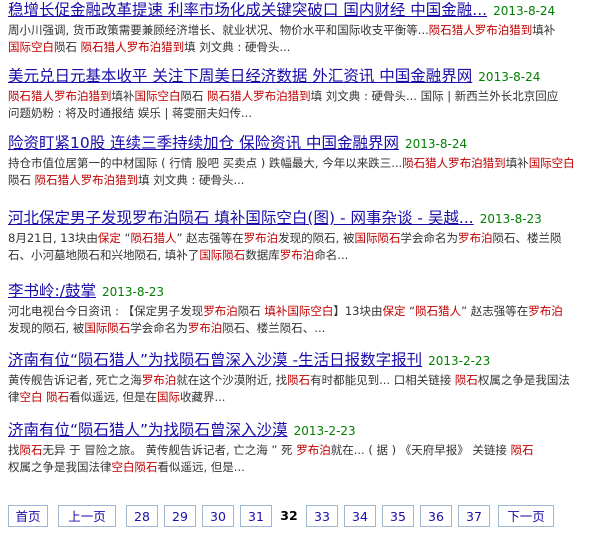 The width and height of the screenshot is (612, 542). Describe the element at coordinates (360, 516) in the screenshot. I see `page-34-button: 34` at that location.